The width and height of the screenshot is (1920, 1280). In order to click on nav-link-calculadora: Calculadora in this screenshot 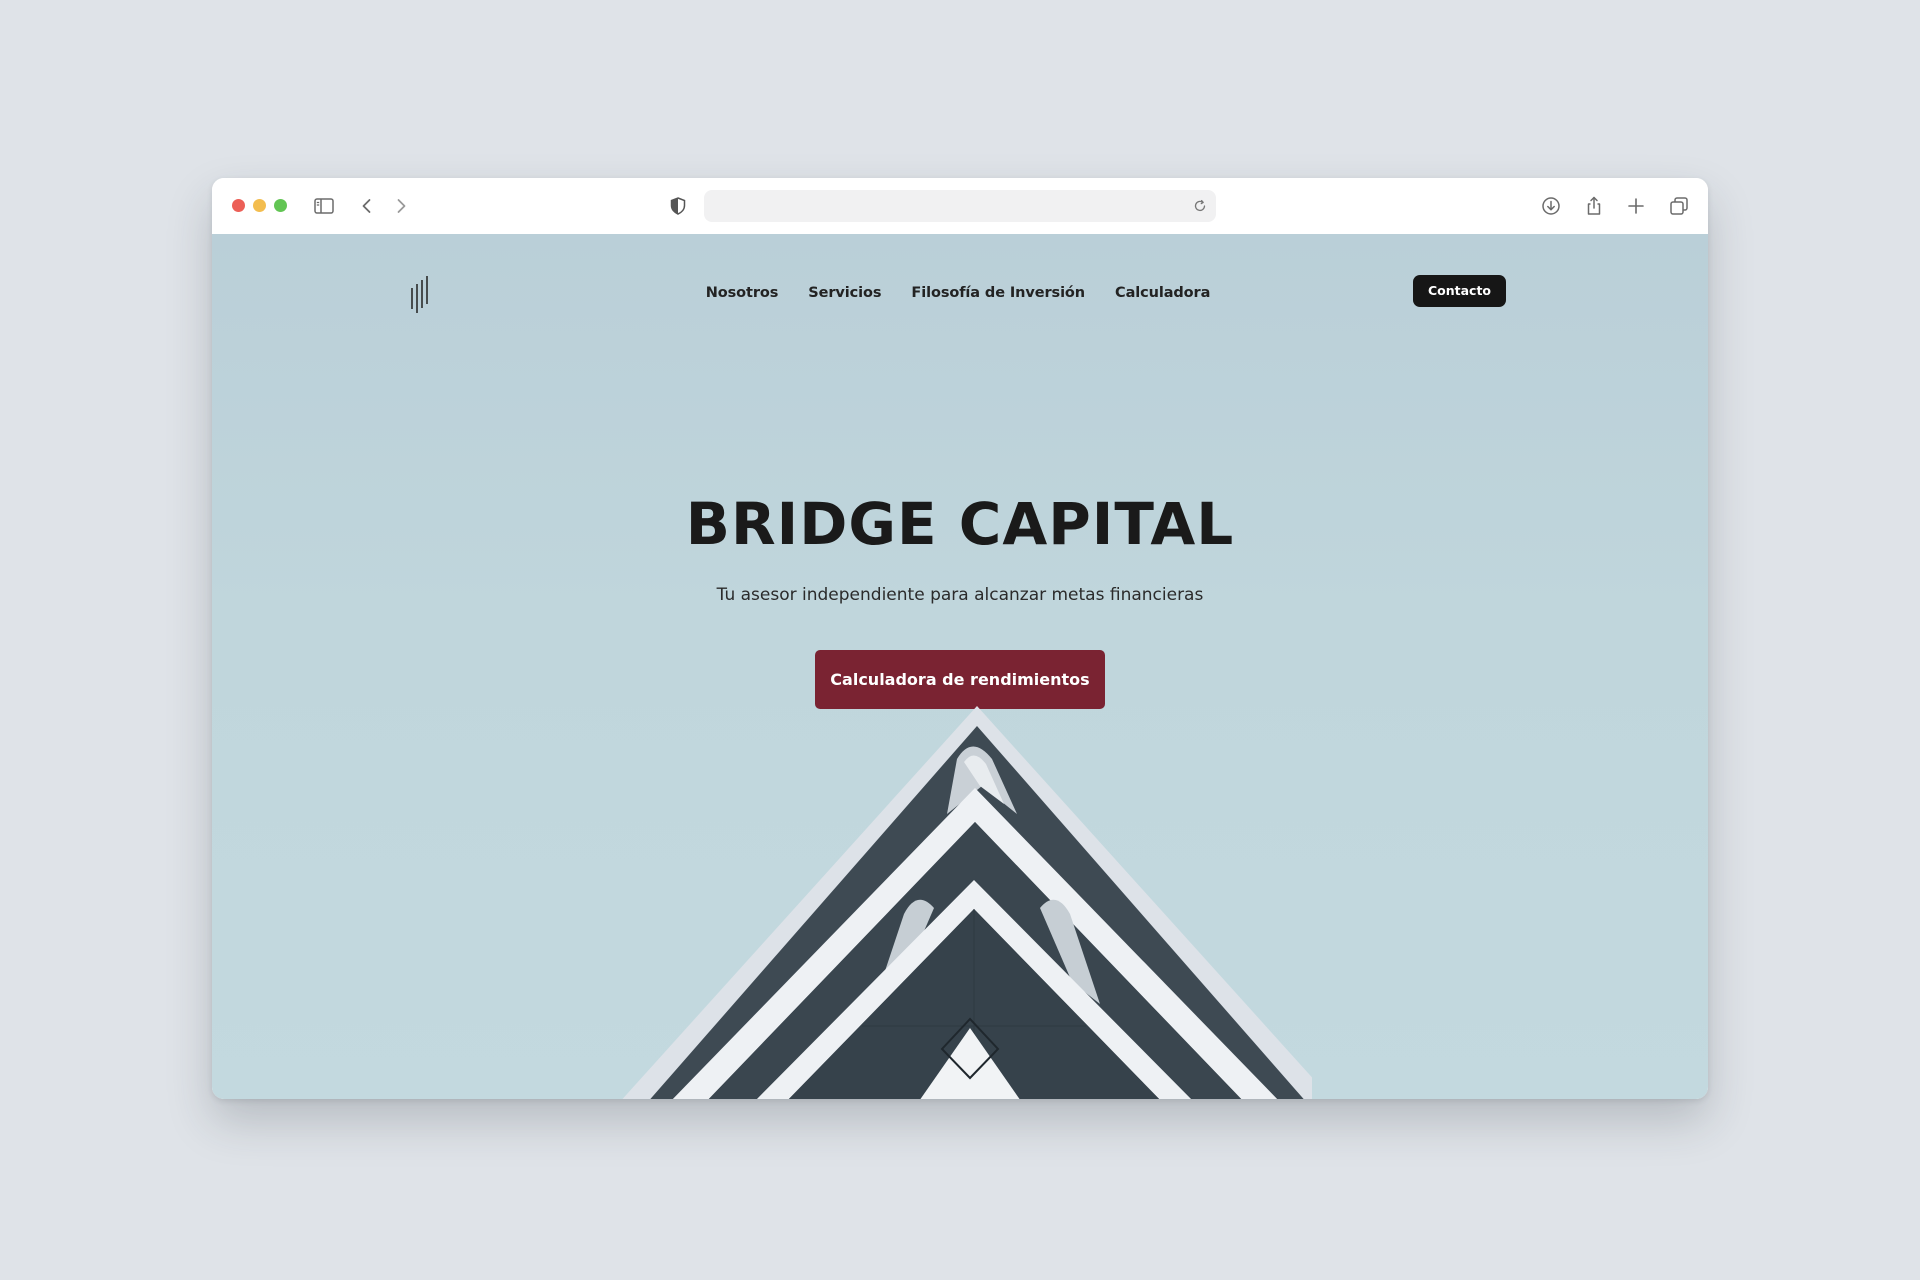, I will do `click(1162, 293)`.